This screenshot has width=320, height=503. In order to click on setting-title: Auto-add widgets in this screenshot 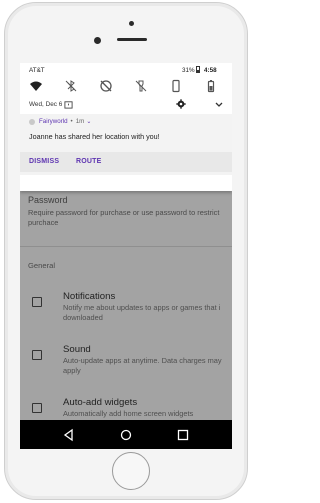, I will do `click(100, 402)`.